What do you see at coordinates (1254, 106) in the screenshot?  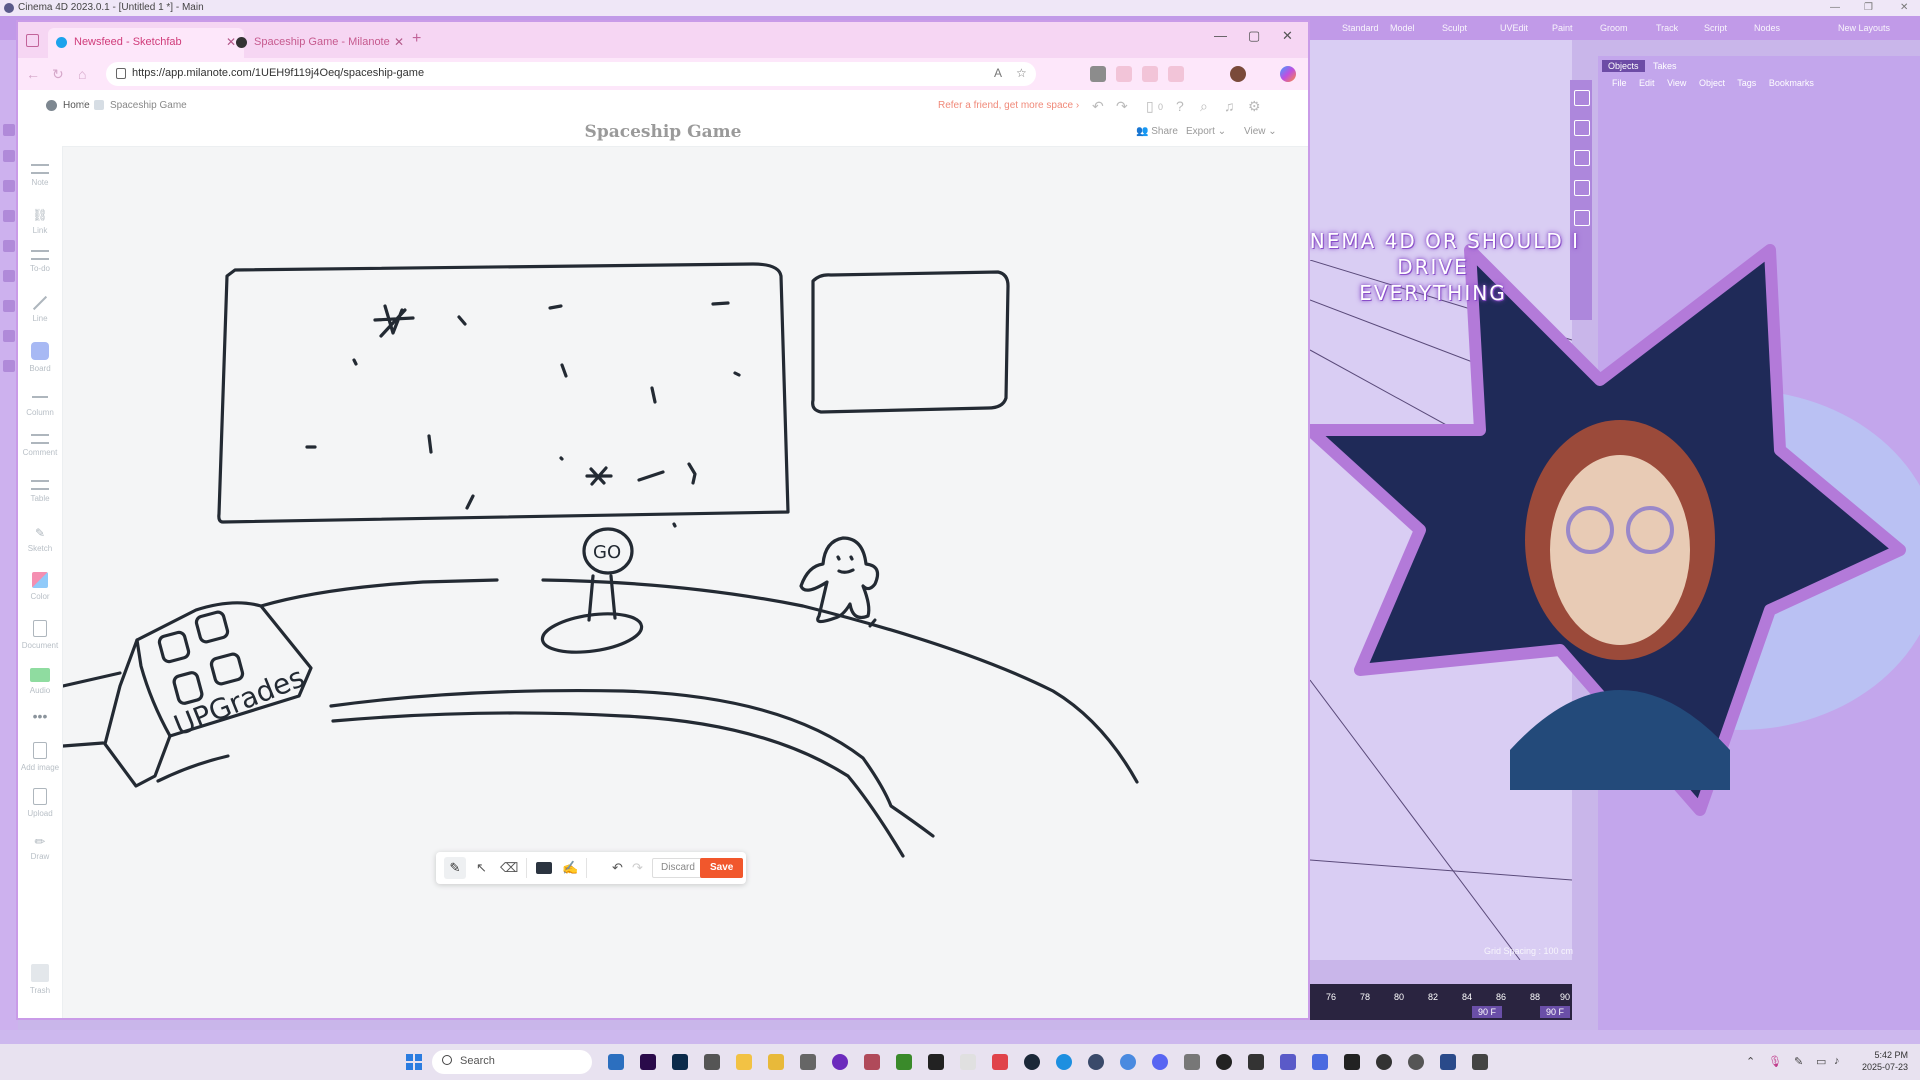 I see `gear-icon: ⚙` at bounding box center [1254, 106].